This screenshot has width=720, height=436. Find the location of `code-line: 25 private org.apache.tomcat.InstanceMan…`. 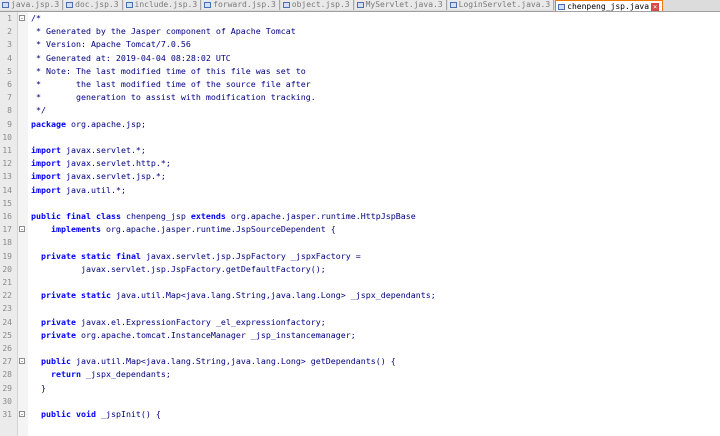

code-line: 25 private org.apache.tomcat.InstanceMan… is located at coordinates (360, 335).